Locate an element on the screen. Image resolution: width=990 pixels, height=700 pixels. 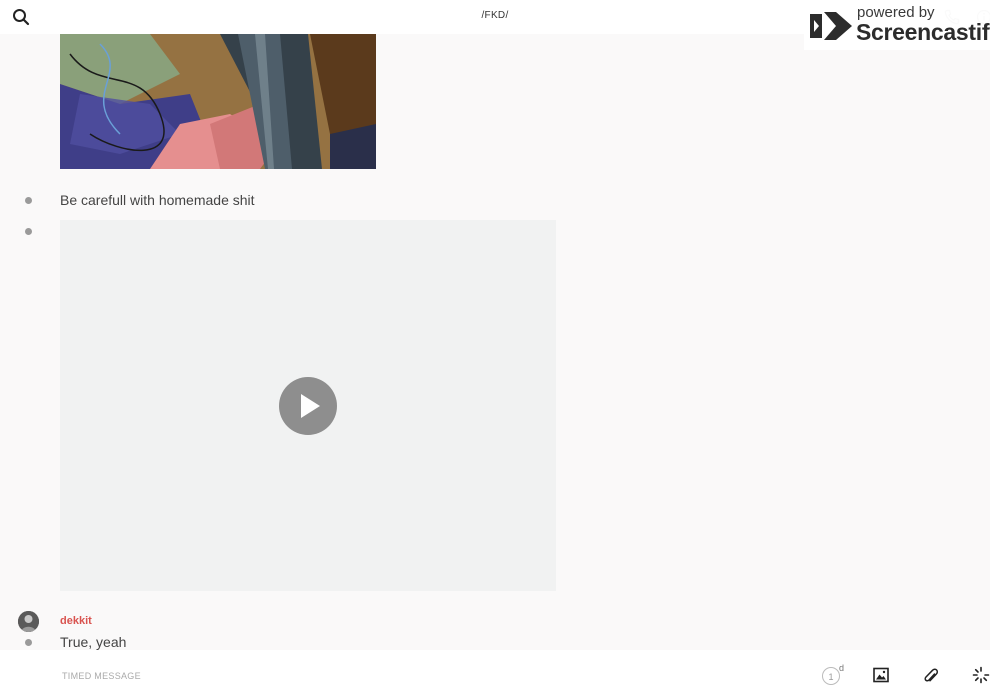
composer-bar: 1 d is located at coordinates (495, 675).